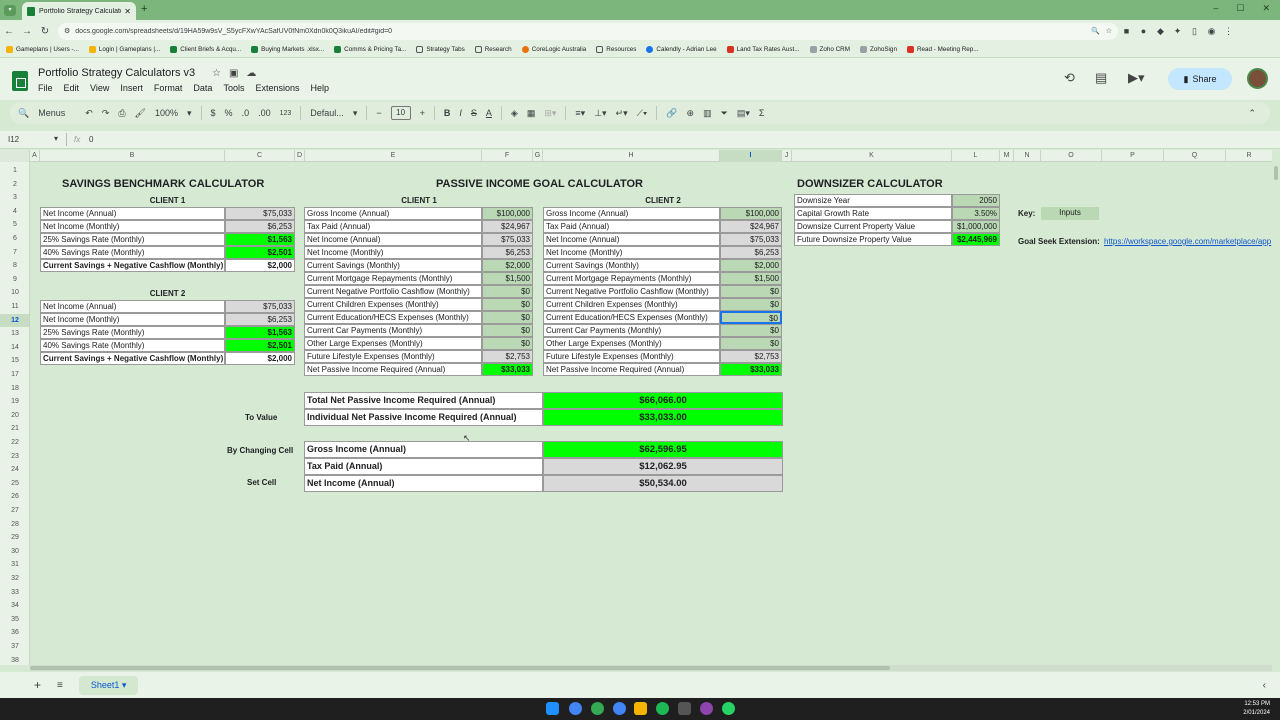 The width and height of the screenshot is (1280, 720). I want to click on row-header: 2, so click(14, 185).